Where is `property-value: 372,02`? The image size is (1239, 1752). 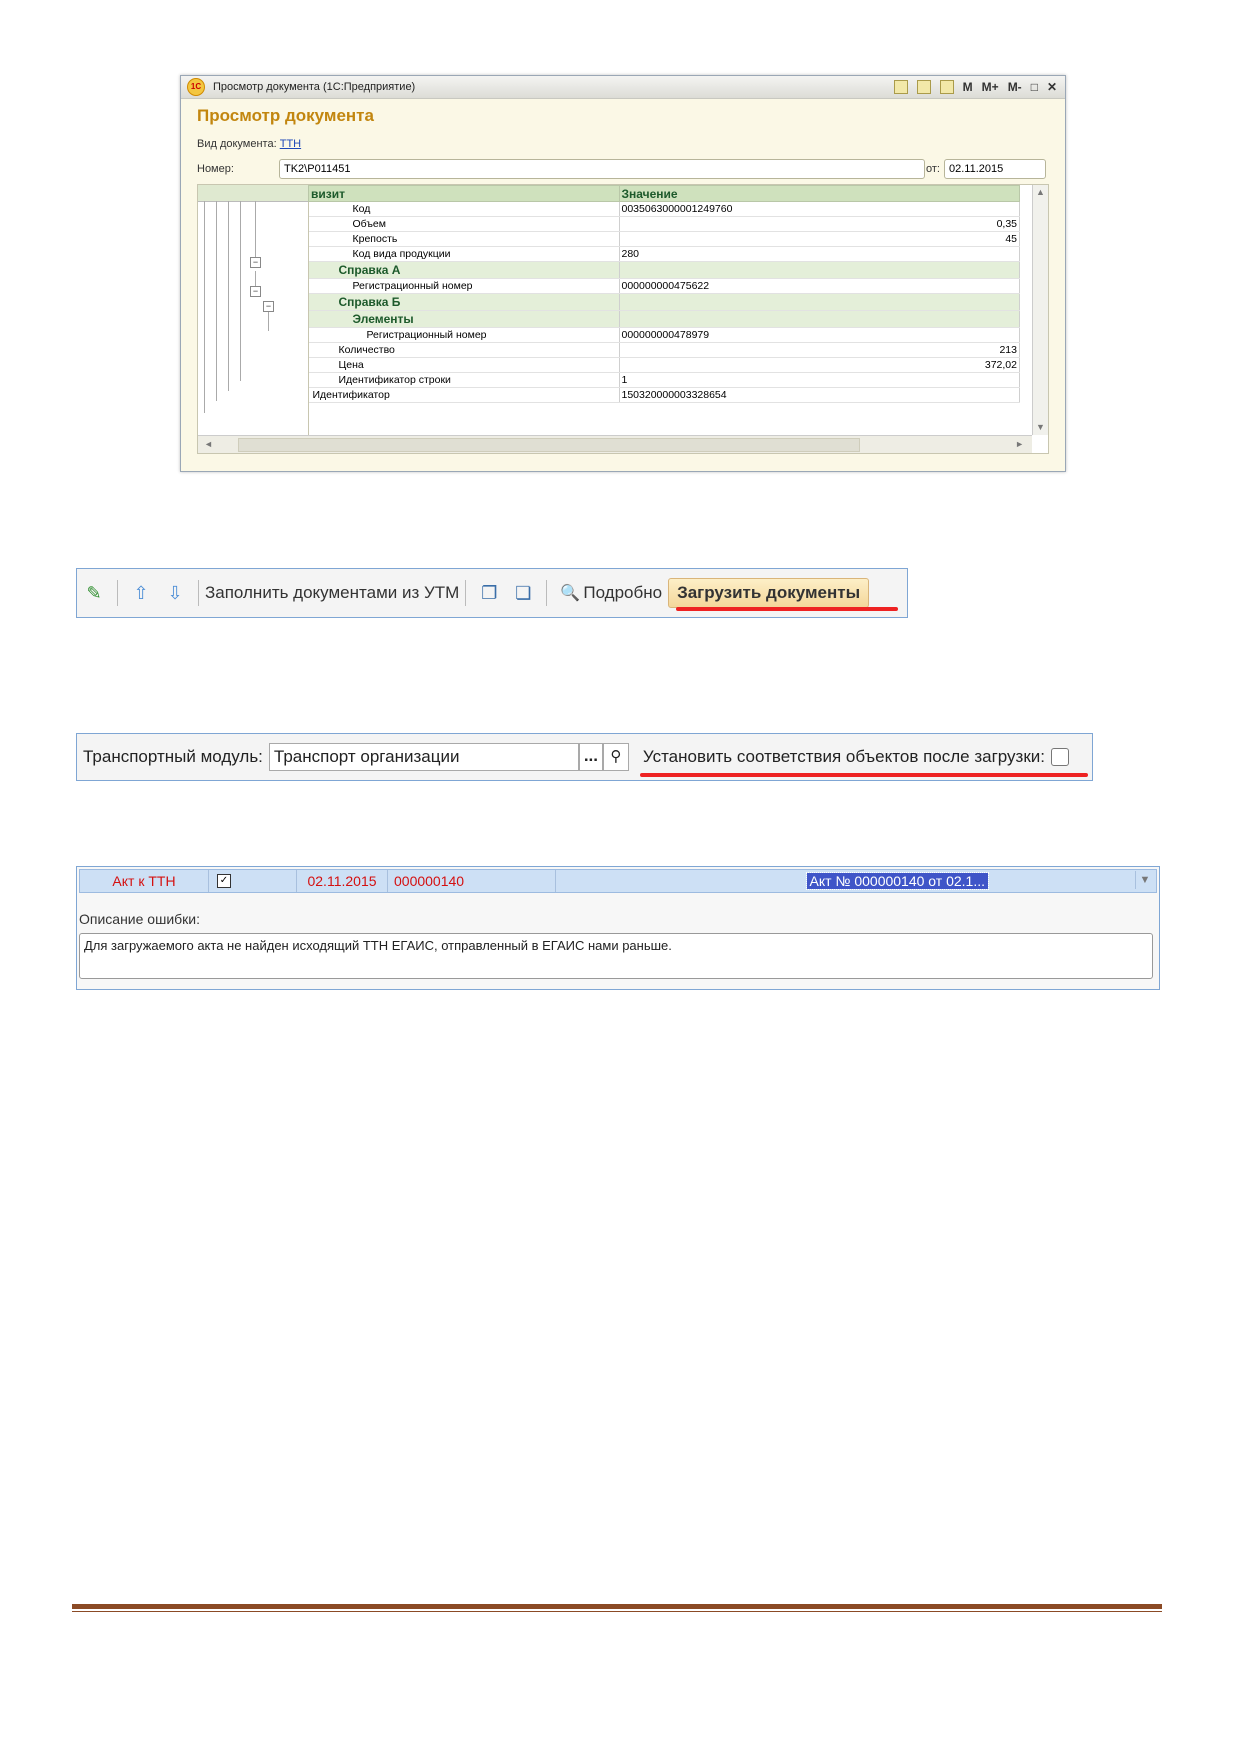
property-value: 372,02 is located at coordinates (819, 365).